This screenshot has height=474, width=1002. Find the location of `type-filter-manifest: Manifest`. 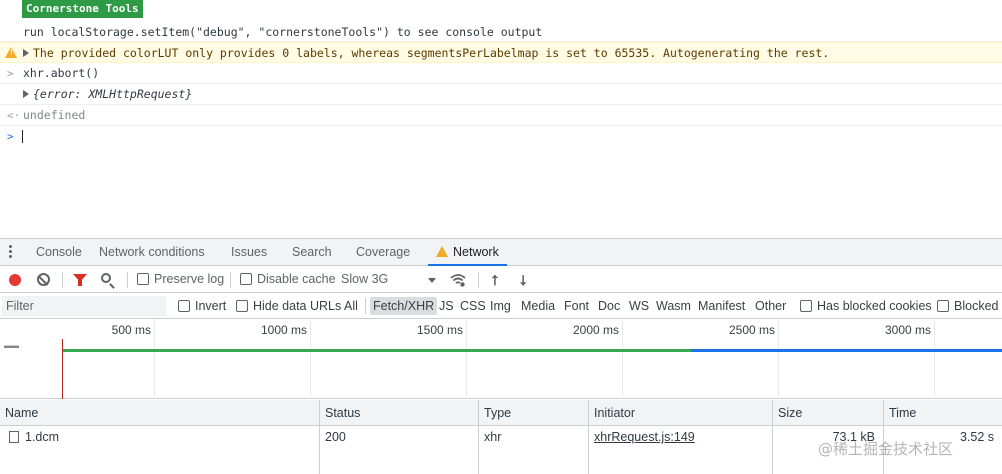

type-filter-manifest: Manifest is located at coordinates (721, 306).